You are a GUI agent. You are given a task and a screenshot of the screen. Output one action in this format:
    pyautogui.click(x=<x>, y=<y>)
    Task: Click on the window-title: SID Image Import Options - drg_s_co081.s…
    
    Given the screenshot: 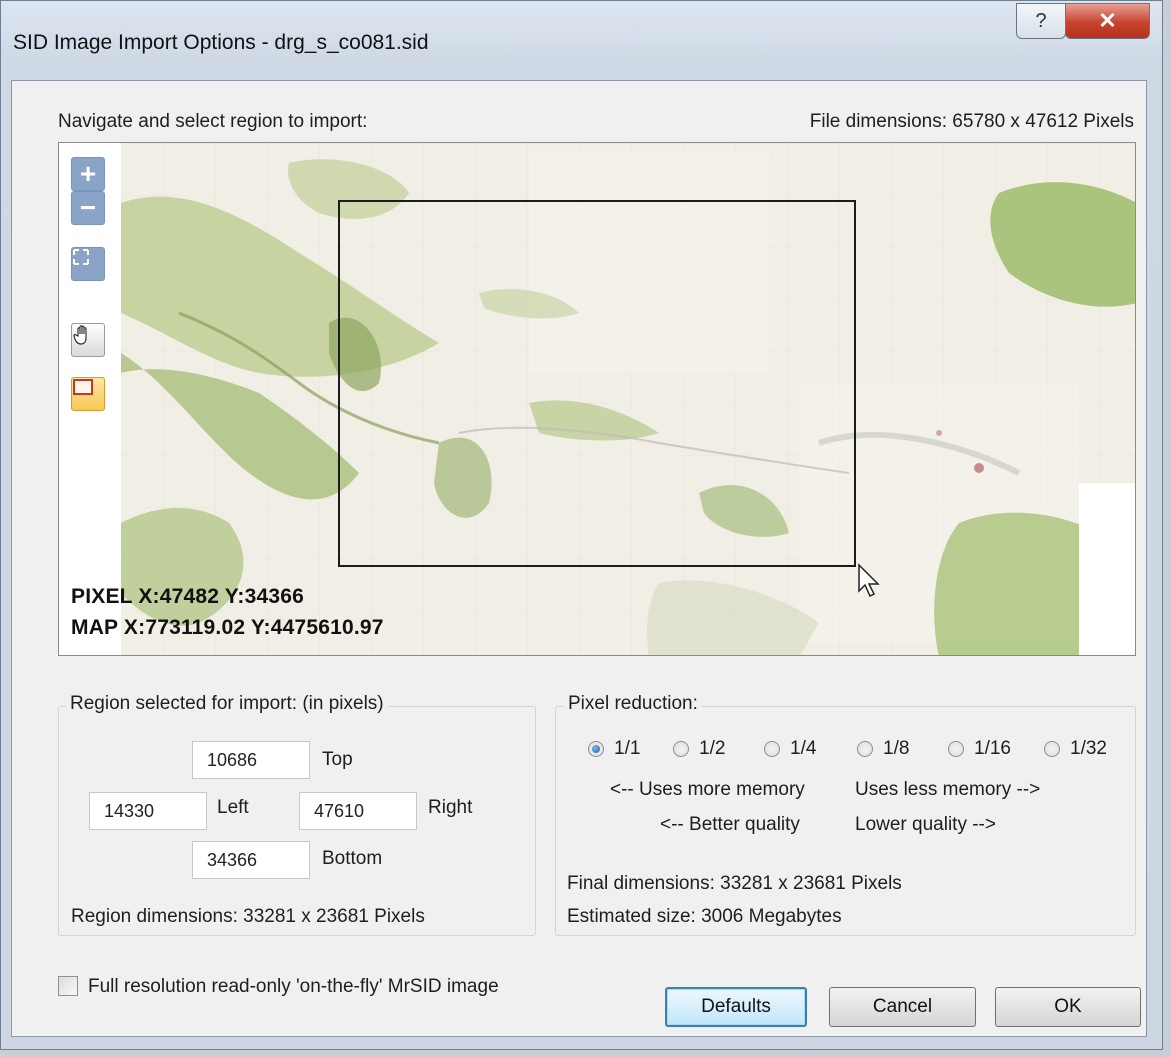 What is the action you would take?
    pyautogui.click(x=221, y=42)
    